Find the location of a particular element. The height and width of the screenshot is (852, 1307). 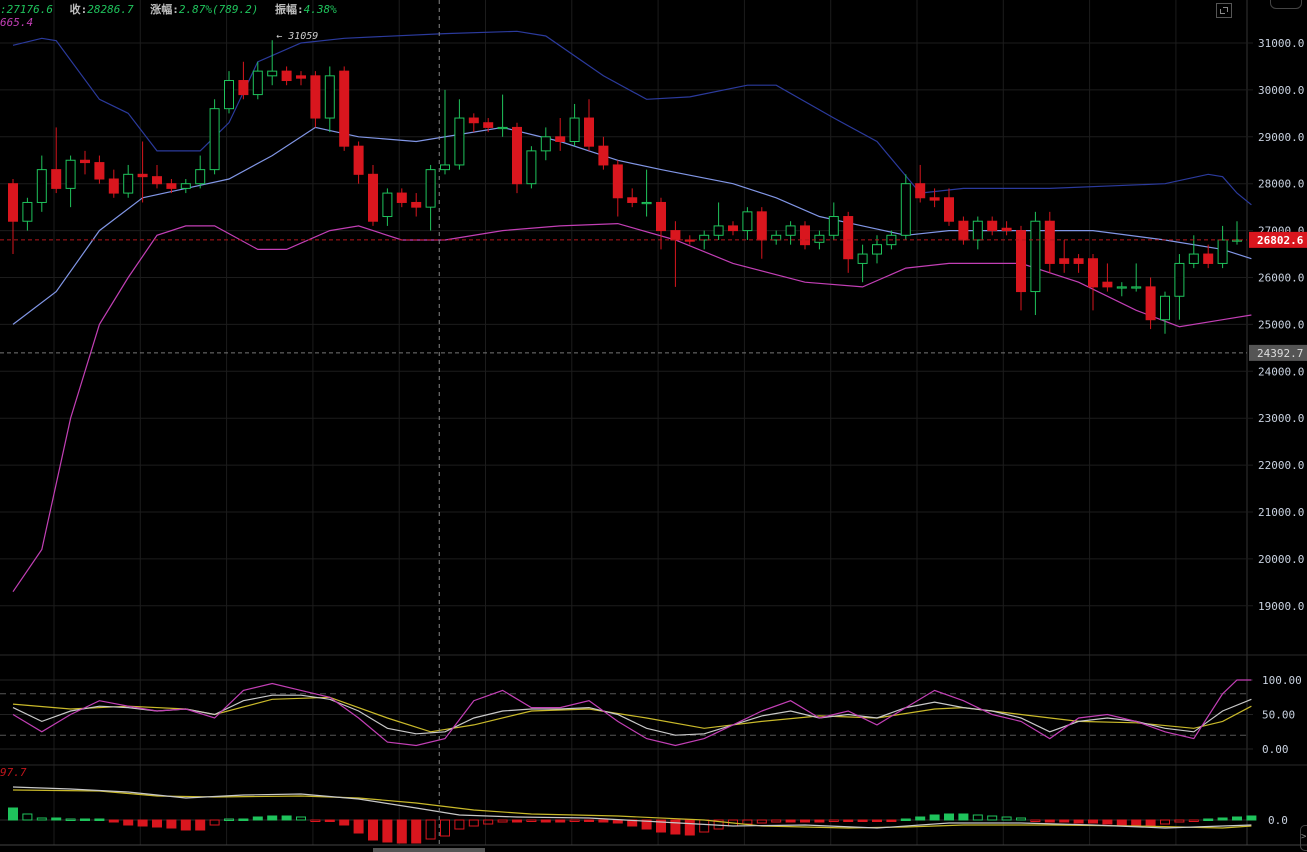

price-tick-label: 22000.0 is located at coordinates (1281, 465).